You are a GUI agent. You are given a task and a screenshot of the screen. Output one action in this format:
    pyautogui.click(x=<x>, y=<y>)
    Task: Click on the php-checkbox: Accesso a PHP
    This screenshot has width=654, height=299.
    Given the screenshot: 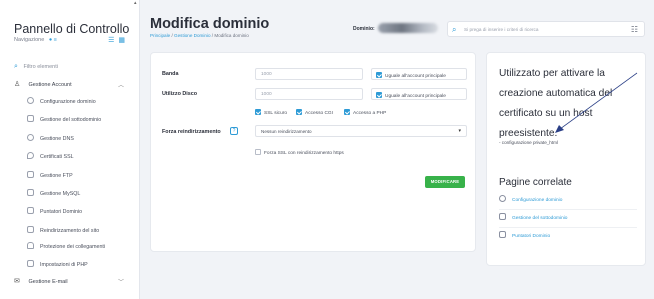 What is the action you would take?
    pyautogui.click(x=365, y=112)
    